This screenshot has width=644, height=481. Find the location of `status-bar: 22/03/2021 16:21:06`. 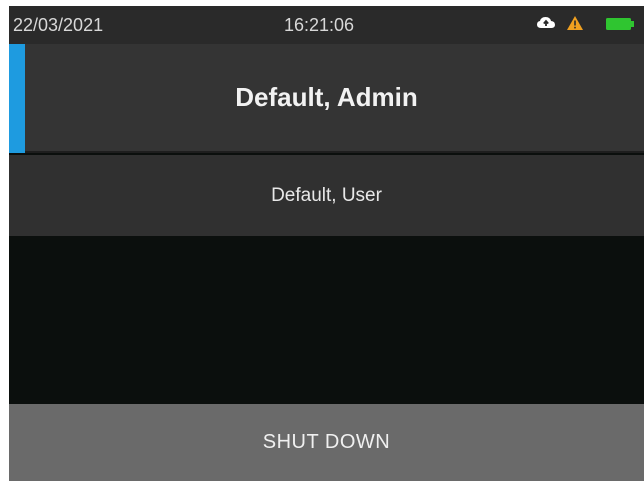

status-bar: 22/03/2021 16:21:06 is located at coordinates (326, 25).